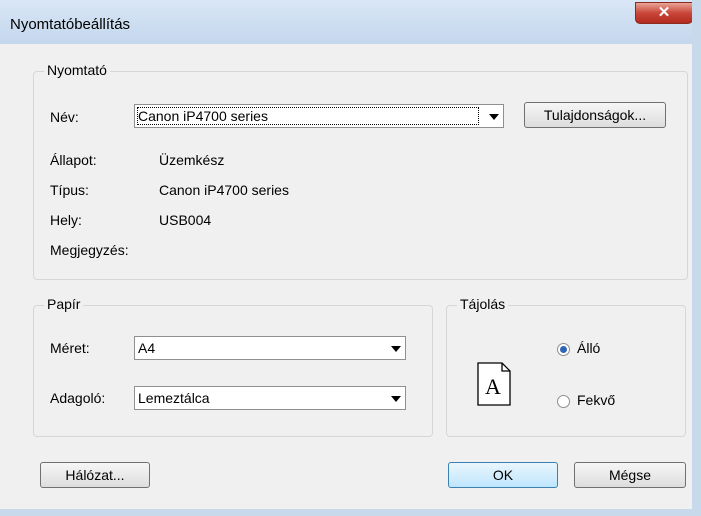 This screenshot has width=701, height=516. Describe the element at coordinates (77, 70) in the screenshot. I see `printer-group-legend: Nyomtató` at that location.